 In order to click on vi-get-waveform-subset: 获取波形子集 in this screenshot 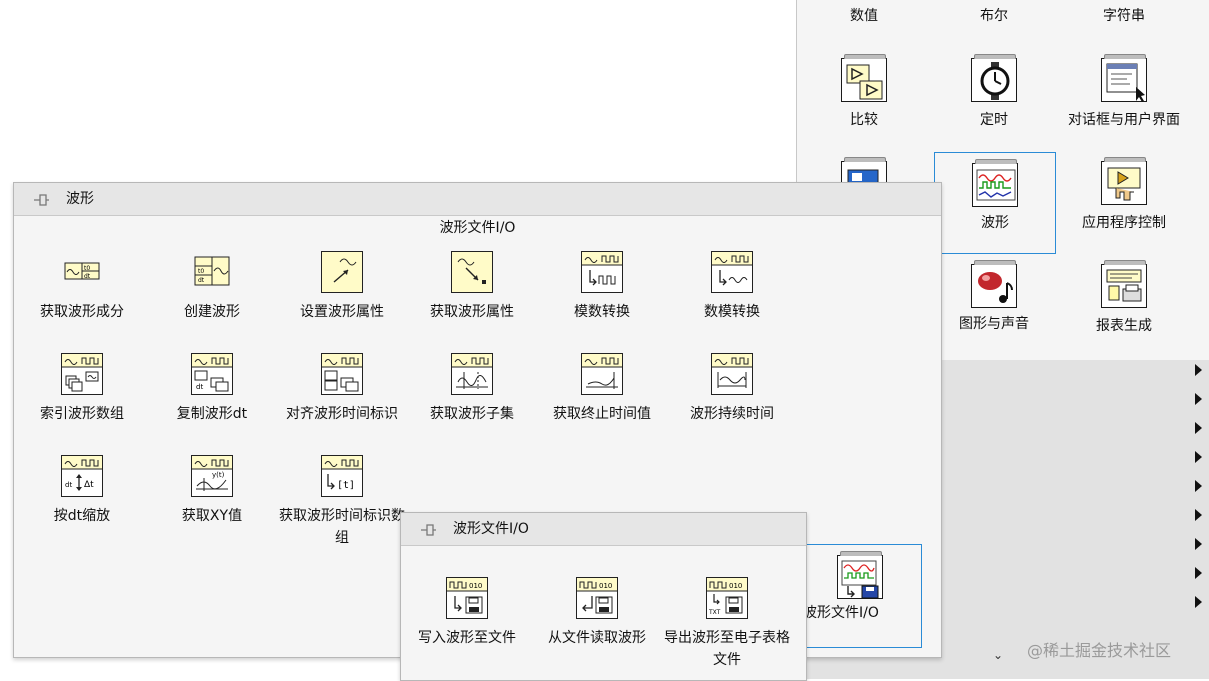, I will do `click(472, 389)`.